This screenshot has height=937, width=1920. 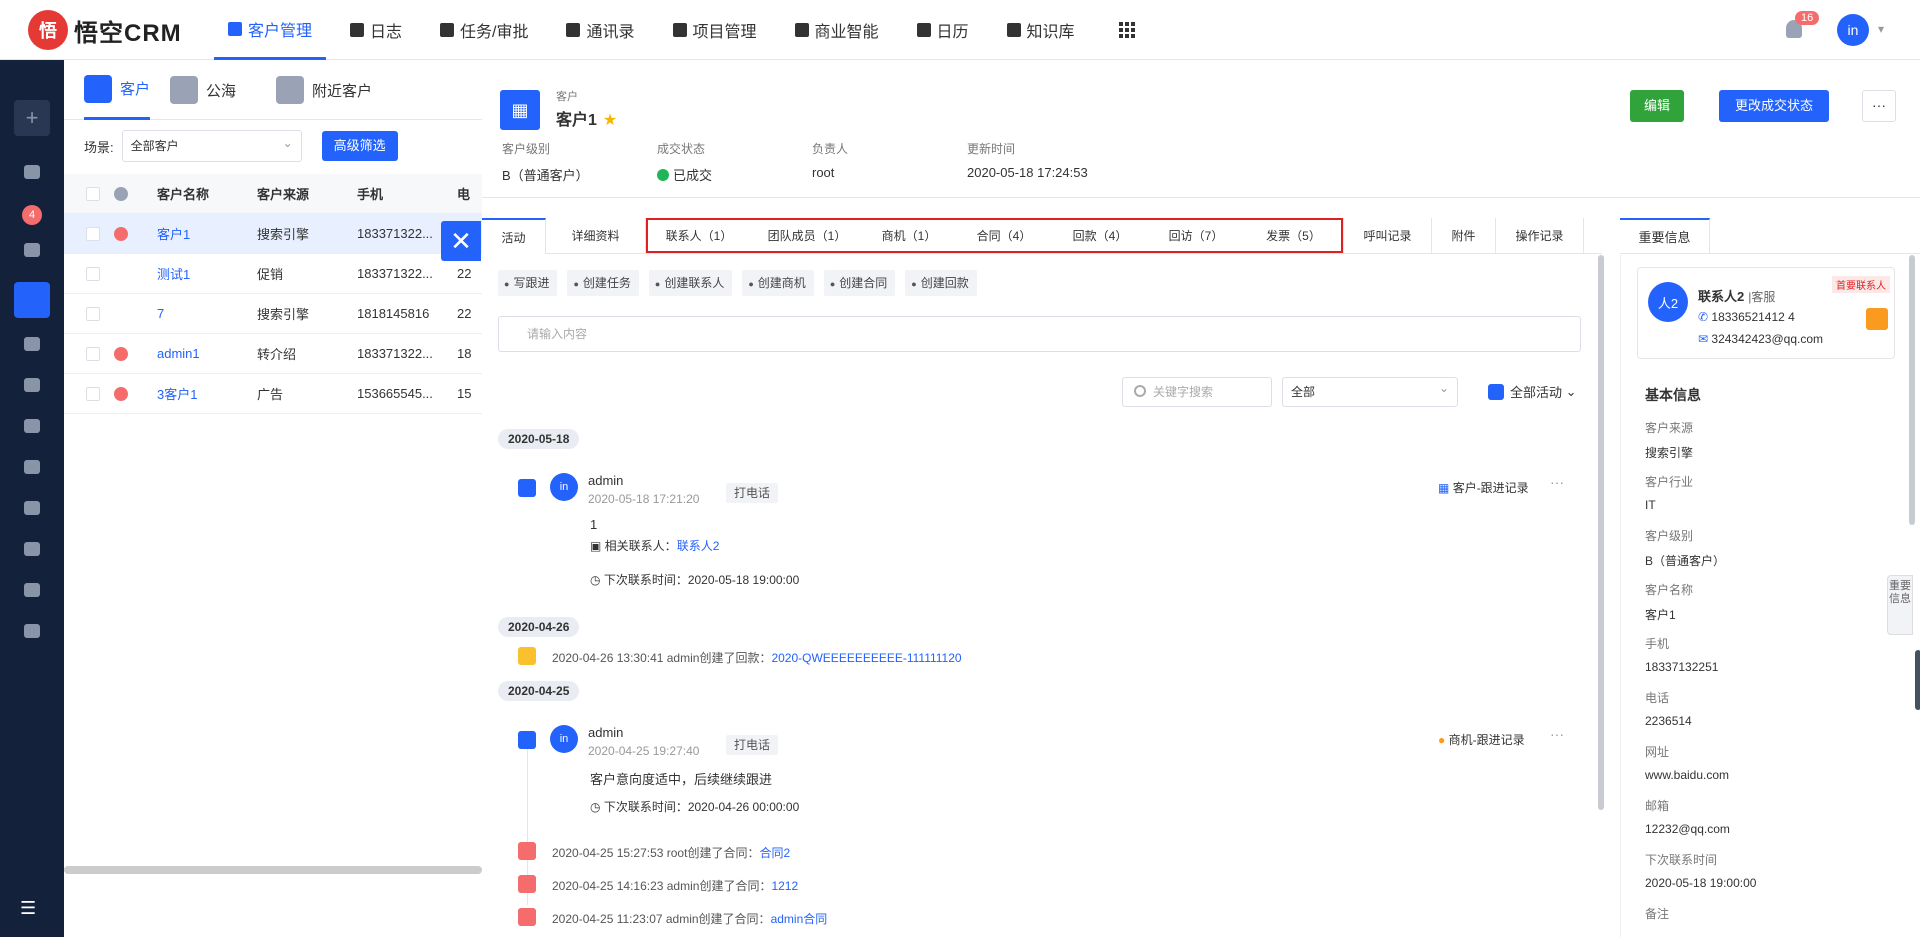 I want to click on header-name: 客户名称, so click(x=199, y=193).